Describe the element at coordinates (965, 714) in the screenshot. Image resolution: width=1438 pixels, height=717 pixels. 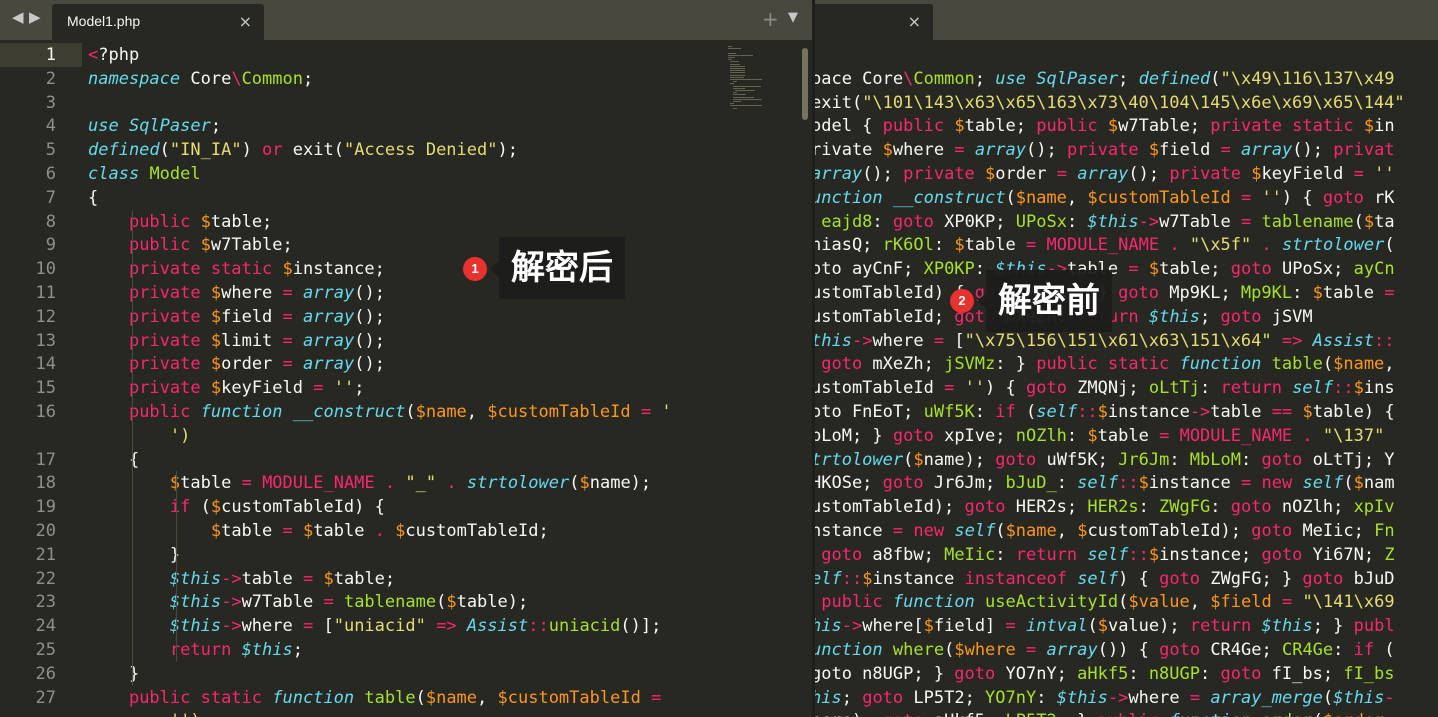
I see `code-token: aHkf5;` at that location.